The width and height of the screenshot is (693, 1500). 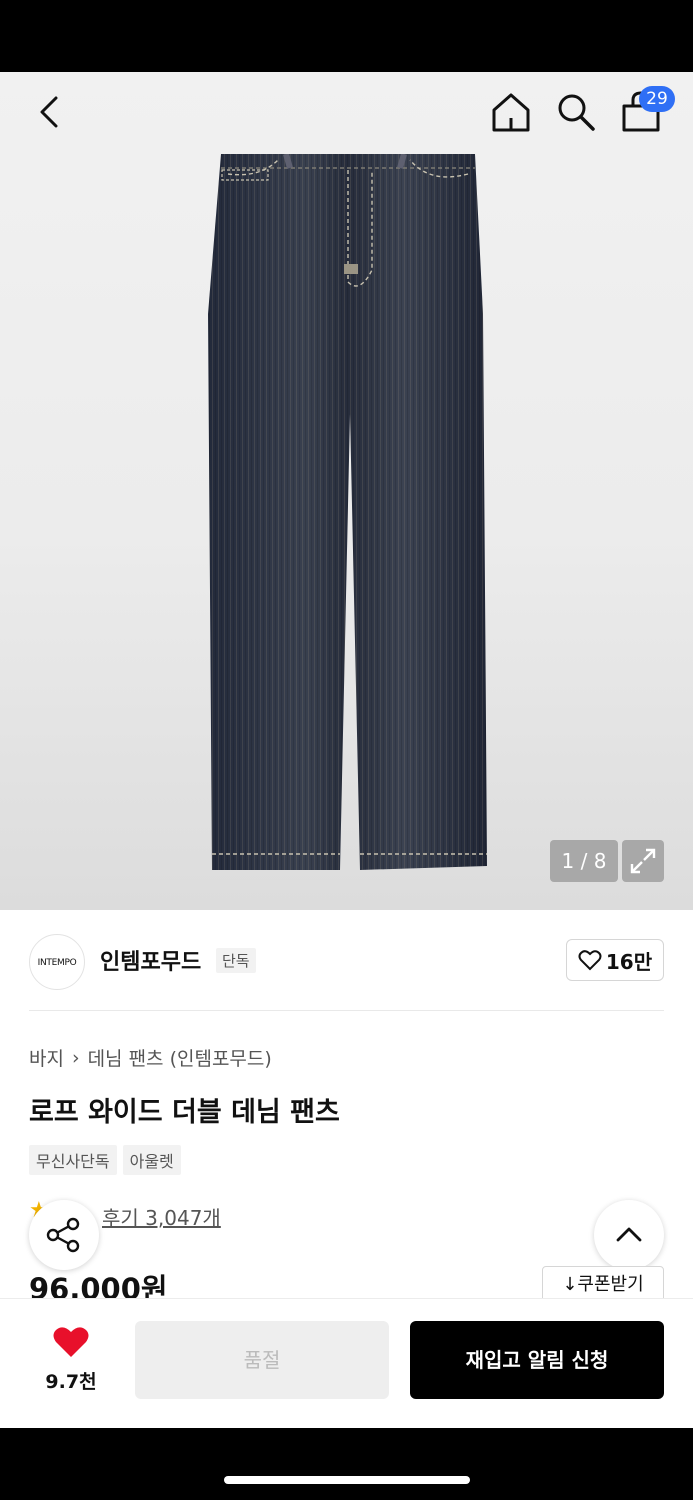 I want to click on product-tag: 무신사단독, so click(x=73, y=1160).